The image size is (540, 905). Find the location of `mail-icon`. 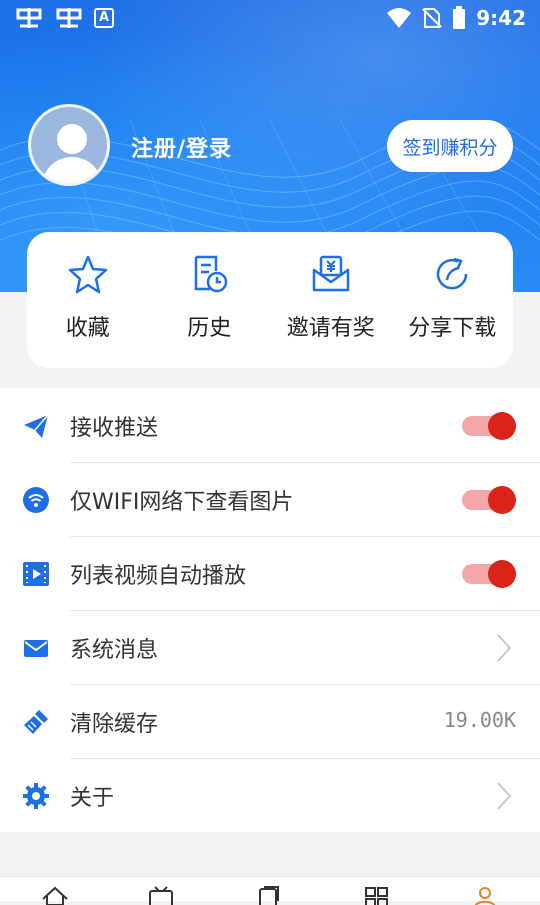

mail-icon is located at coordinates (36, 648).